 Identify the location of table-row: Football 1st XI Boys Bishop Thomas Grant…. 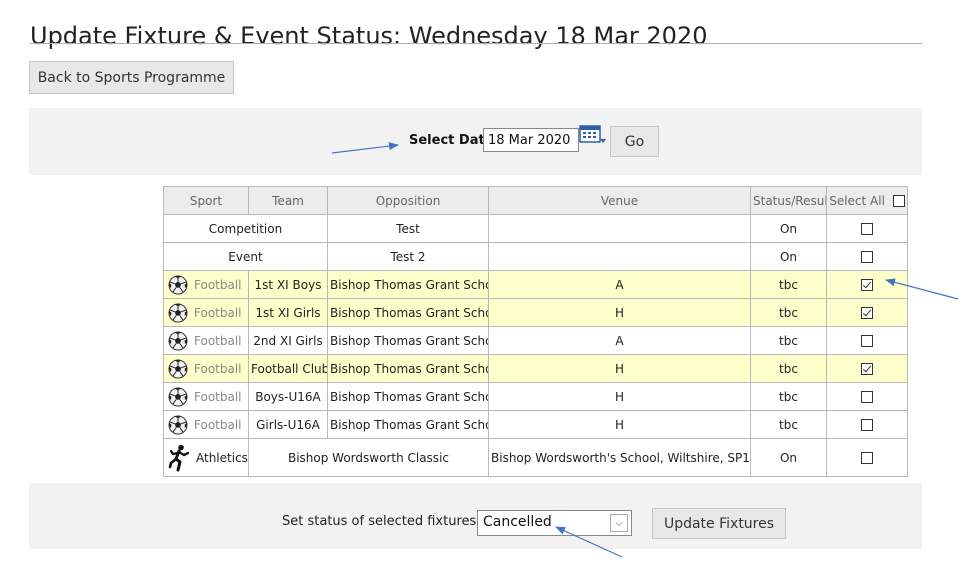
(535, 284).